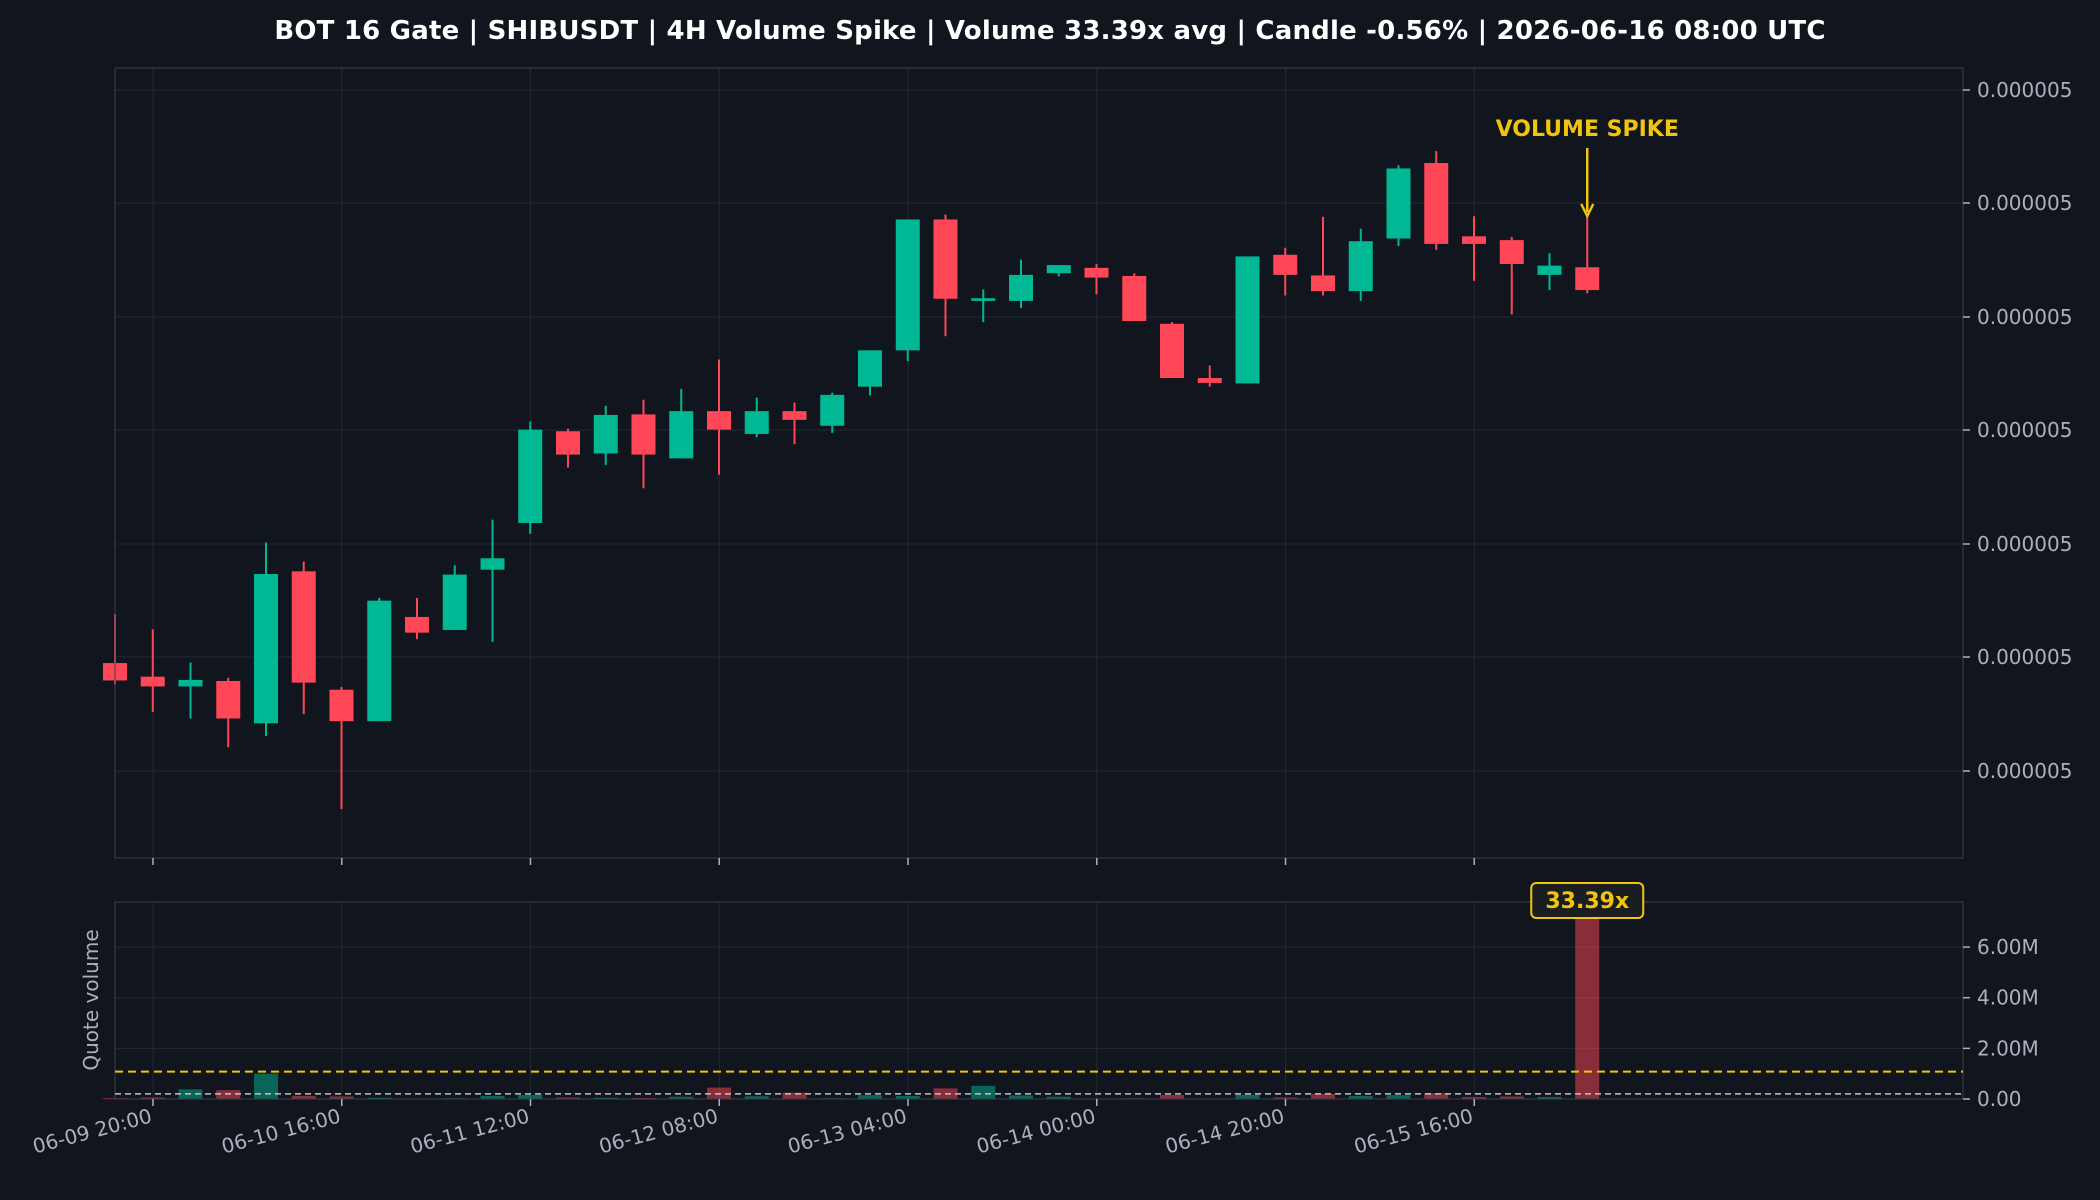 The width and height of the screenshot is (2100, 1200). I want to click on volume-bars-layer, so click(851, 1002).